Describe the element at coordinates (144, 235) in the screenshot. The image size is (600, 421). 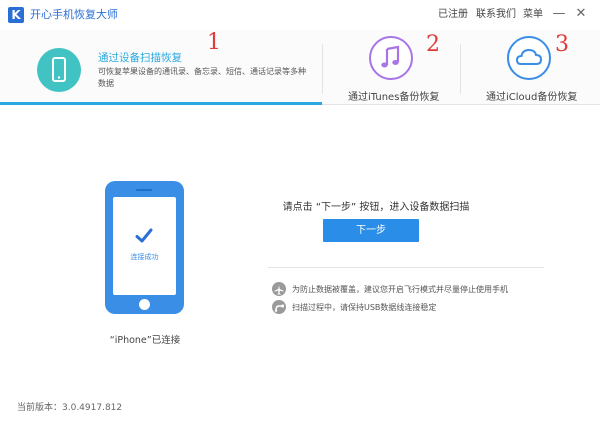
I see `checkmark-icon` at that location.